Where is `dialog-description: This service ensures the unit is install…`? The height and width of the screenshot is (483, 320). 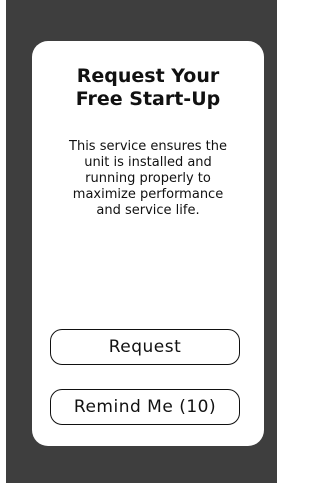
dialog-description: This service ensures the unit is install… is located at coordinates (148, 179).